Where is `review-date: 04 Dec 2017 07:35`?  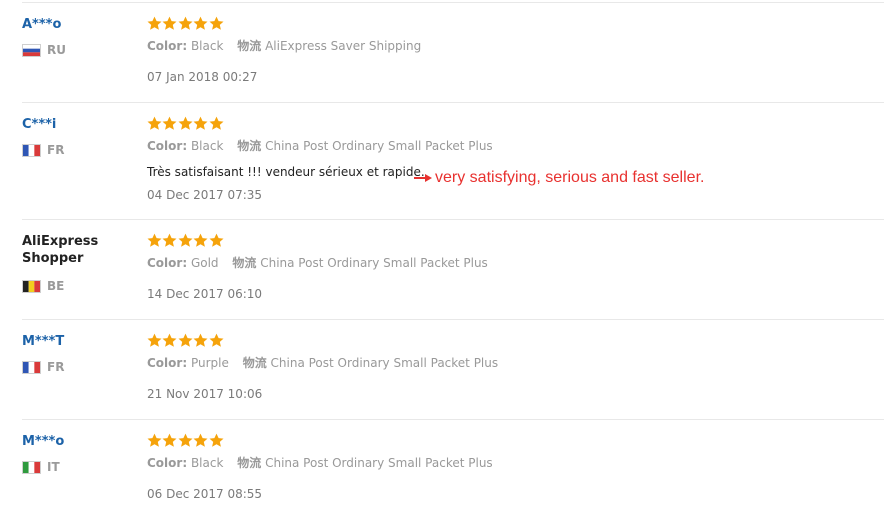 review-date: 04 Dec 2017 07:35 is located at coordinates (205, 195).